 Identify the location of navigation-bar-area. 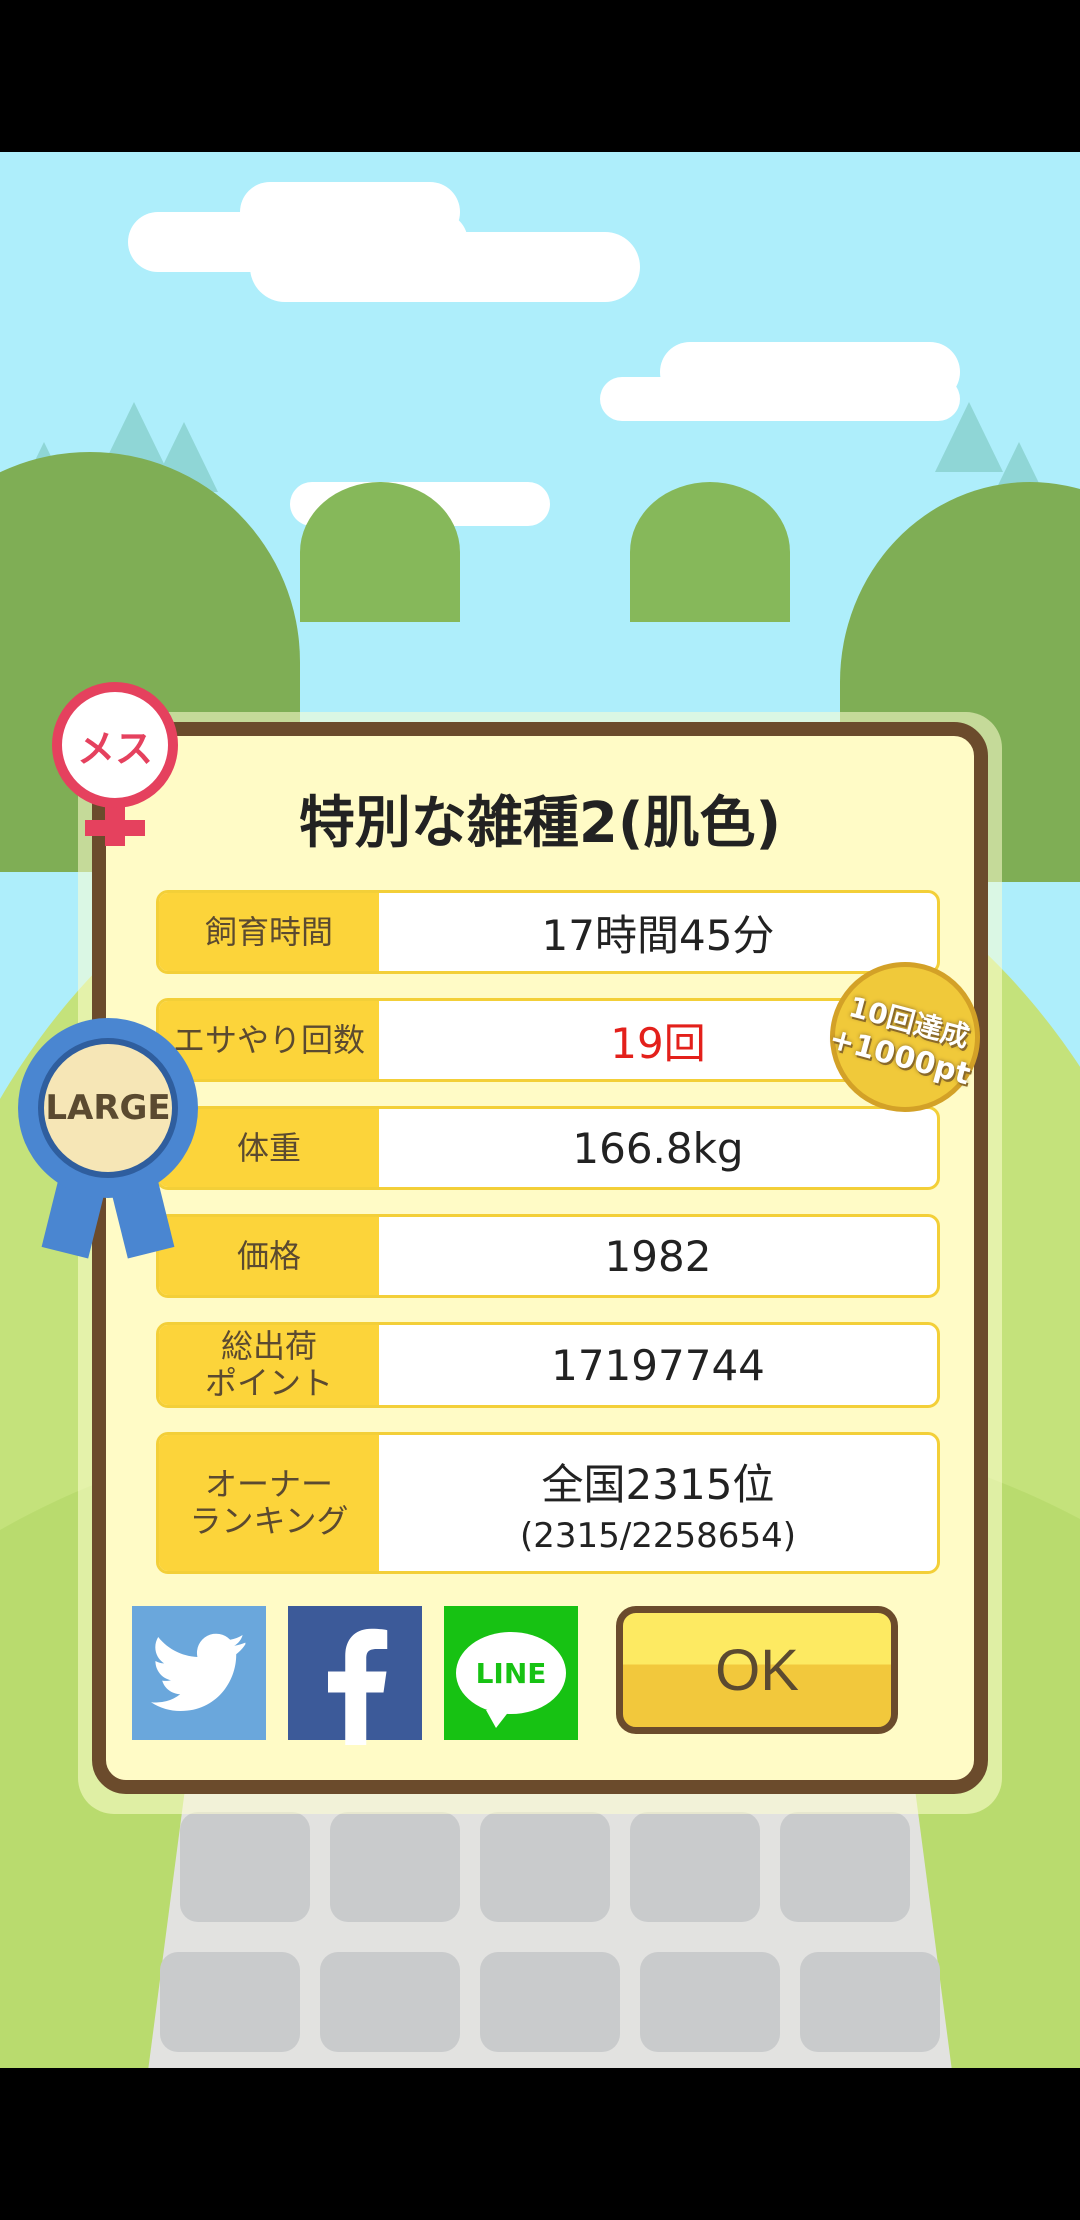
(540, 2144).